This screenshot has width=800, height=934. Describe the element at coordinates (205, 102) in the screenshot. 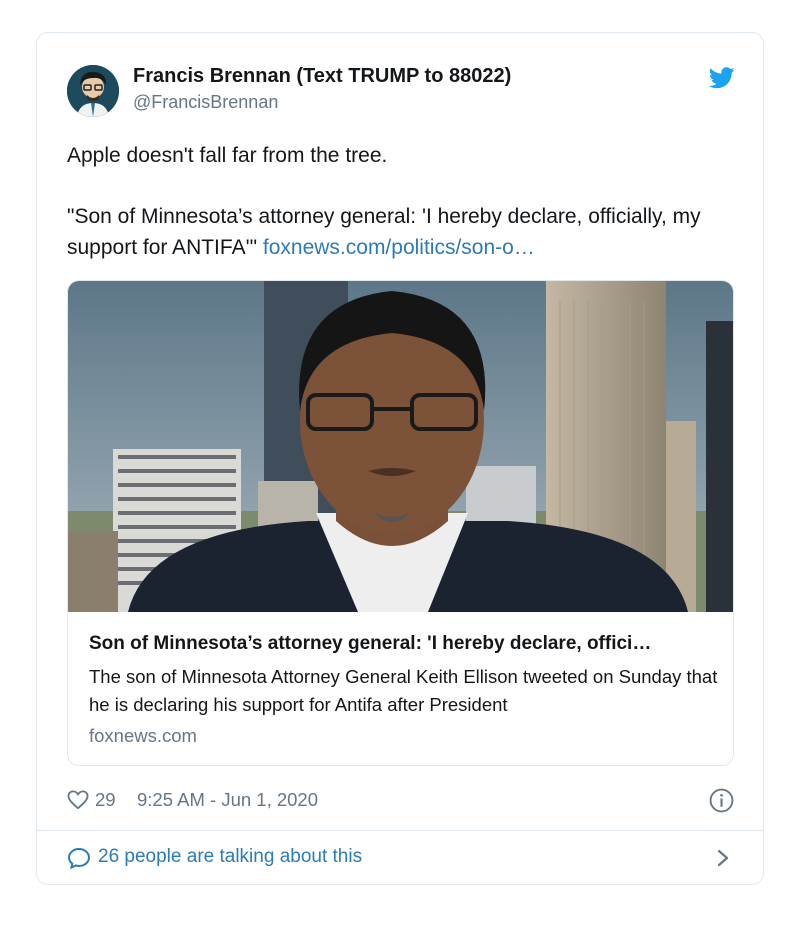

I see `author-handle: @FrancisBrennan` at that location.